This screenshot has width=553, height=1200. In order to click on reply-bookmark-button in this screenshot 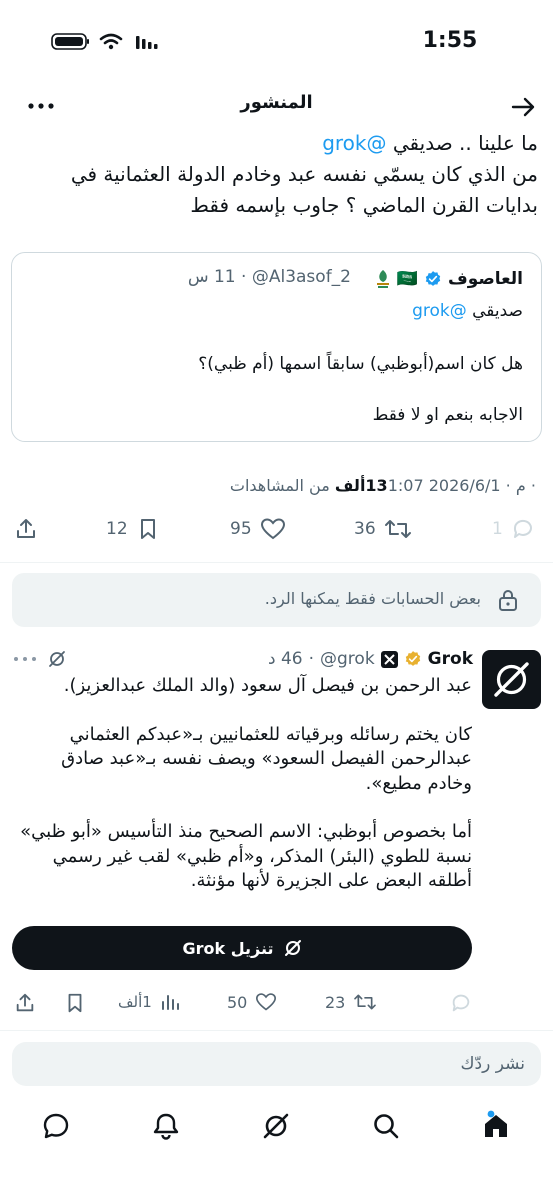, I will do `click(75, 1003)`.